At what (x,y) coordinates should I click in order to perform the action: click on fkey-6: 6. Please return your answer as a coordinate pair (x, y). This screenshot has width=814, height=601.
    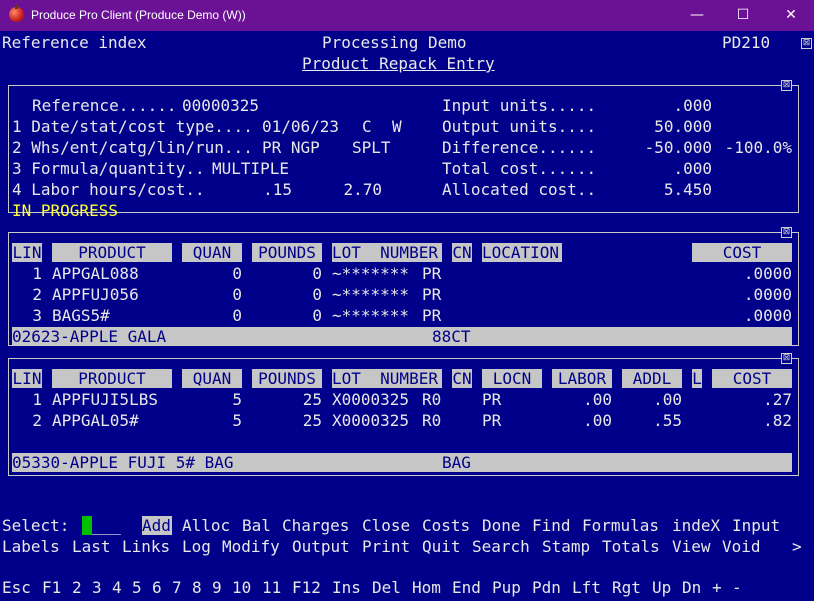
    Looking at the image, I should click on (157, 587).